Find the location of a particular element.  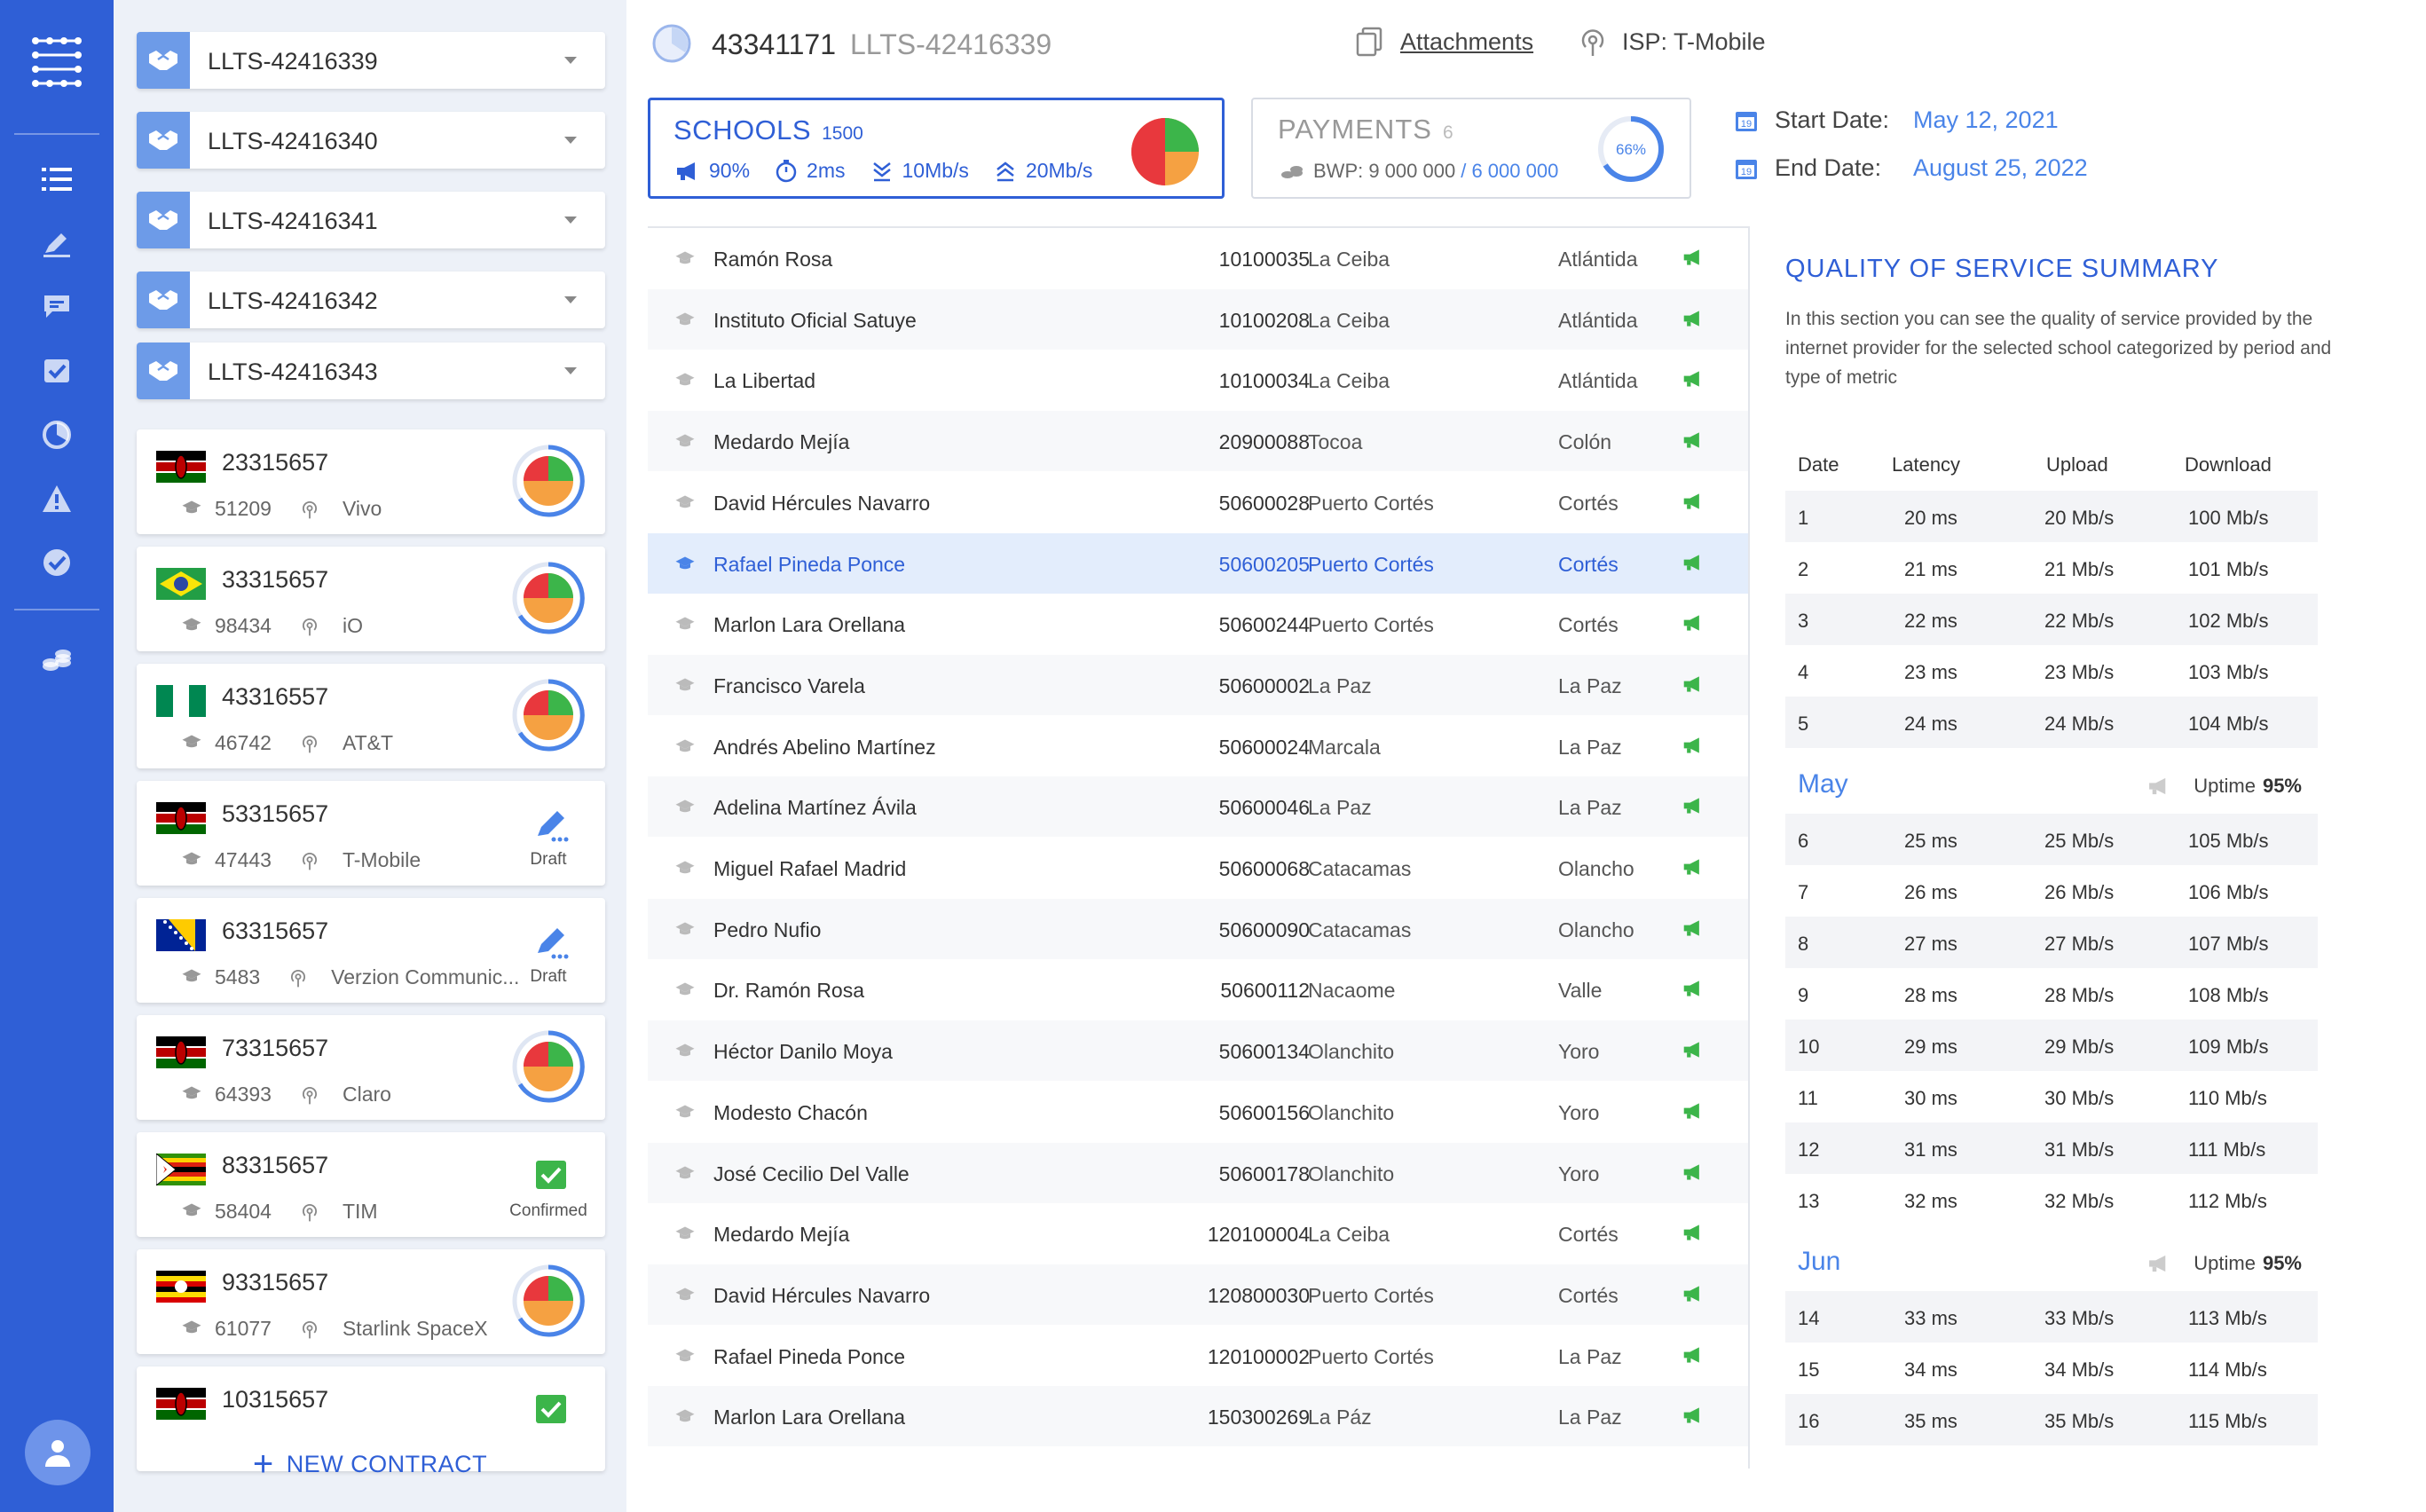

qos-latency: 29 ms is located at coordinates (1930, 1047).